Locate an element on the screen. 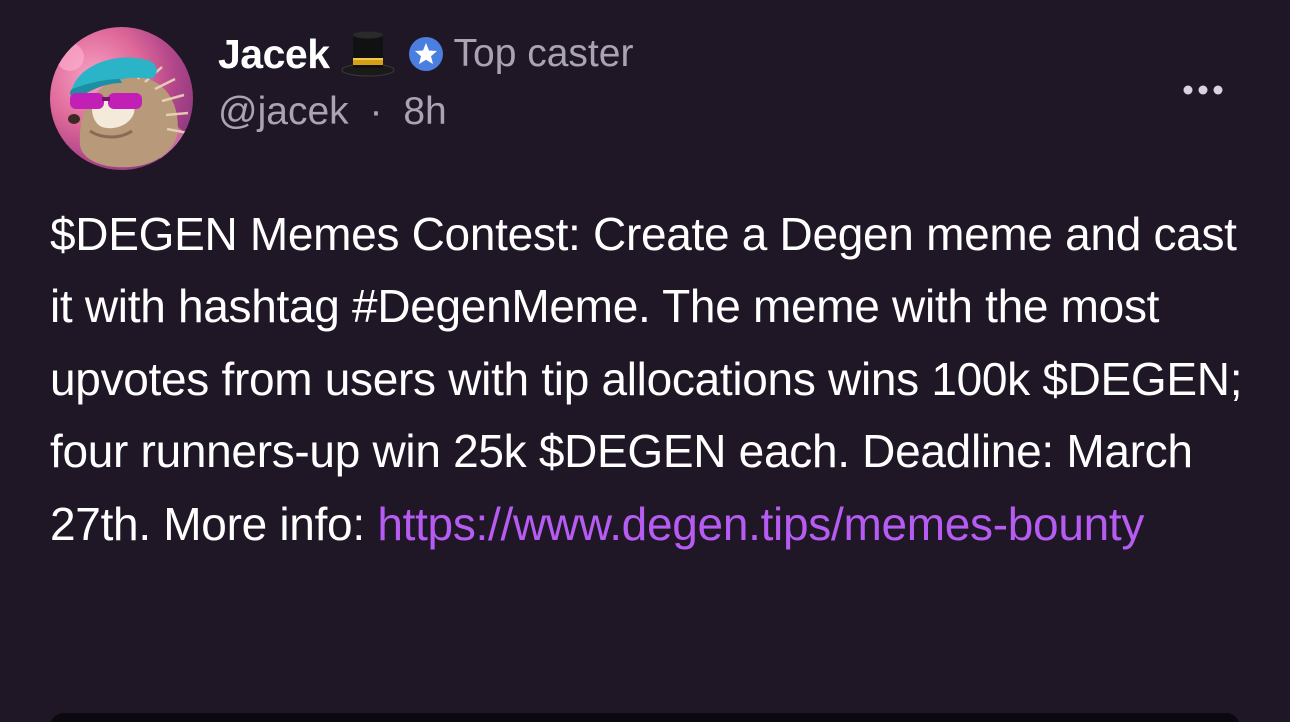 This screenshot has height=722, width=1290. post-time: 8h is located at coordinates (424, 111).